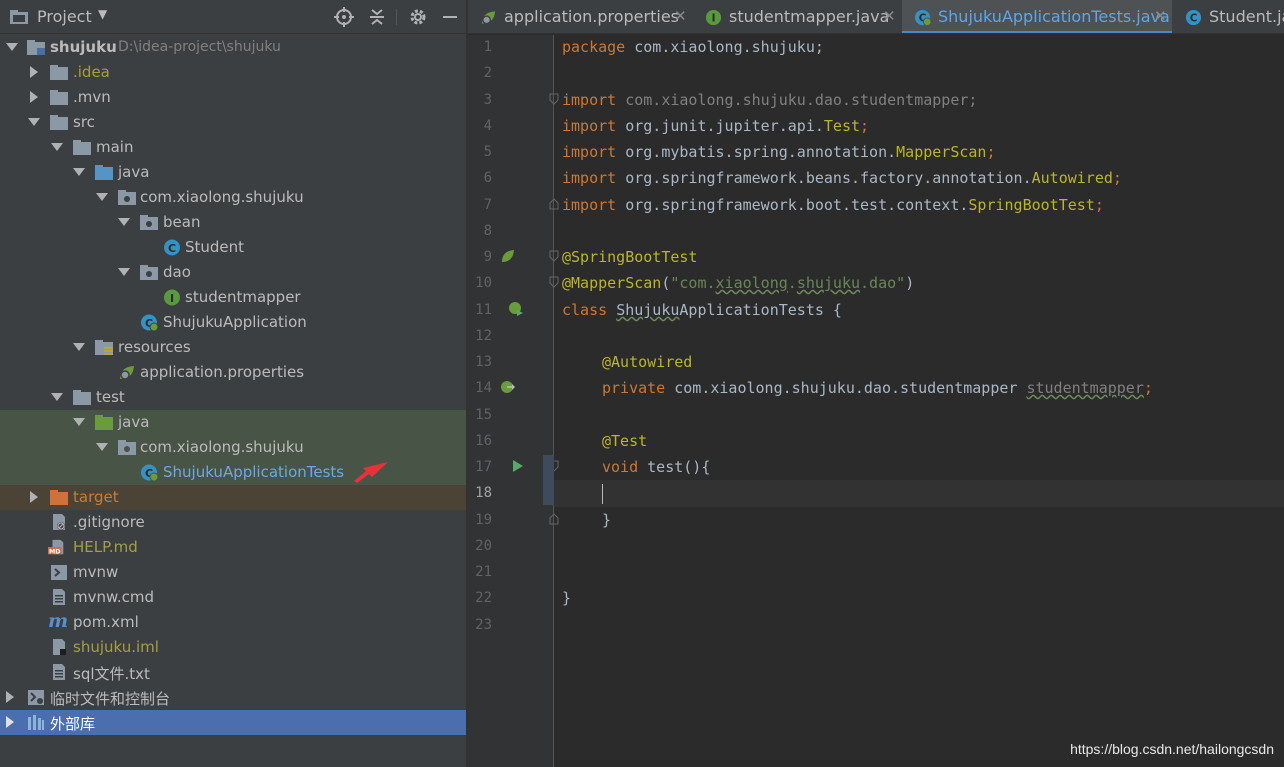 The image size is (1284, 767). Describe the element at coordinates (233, 72) in the screenshot. I see `tree-item-idea: .idea` at that location.